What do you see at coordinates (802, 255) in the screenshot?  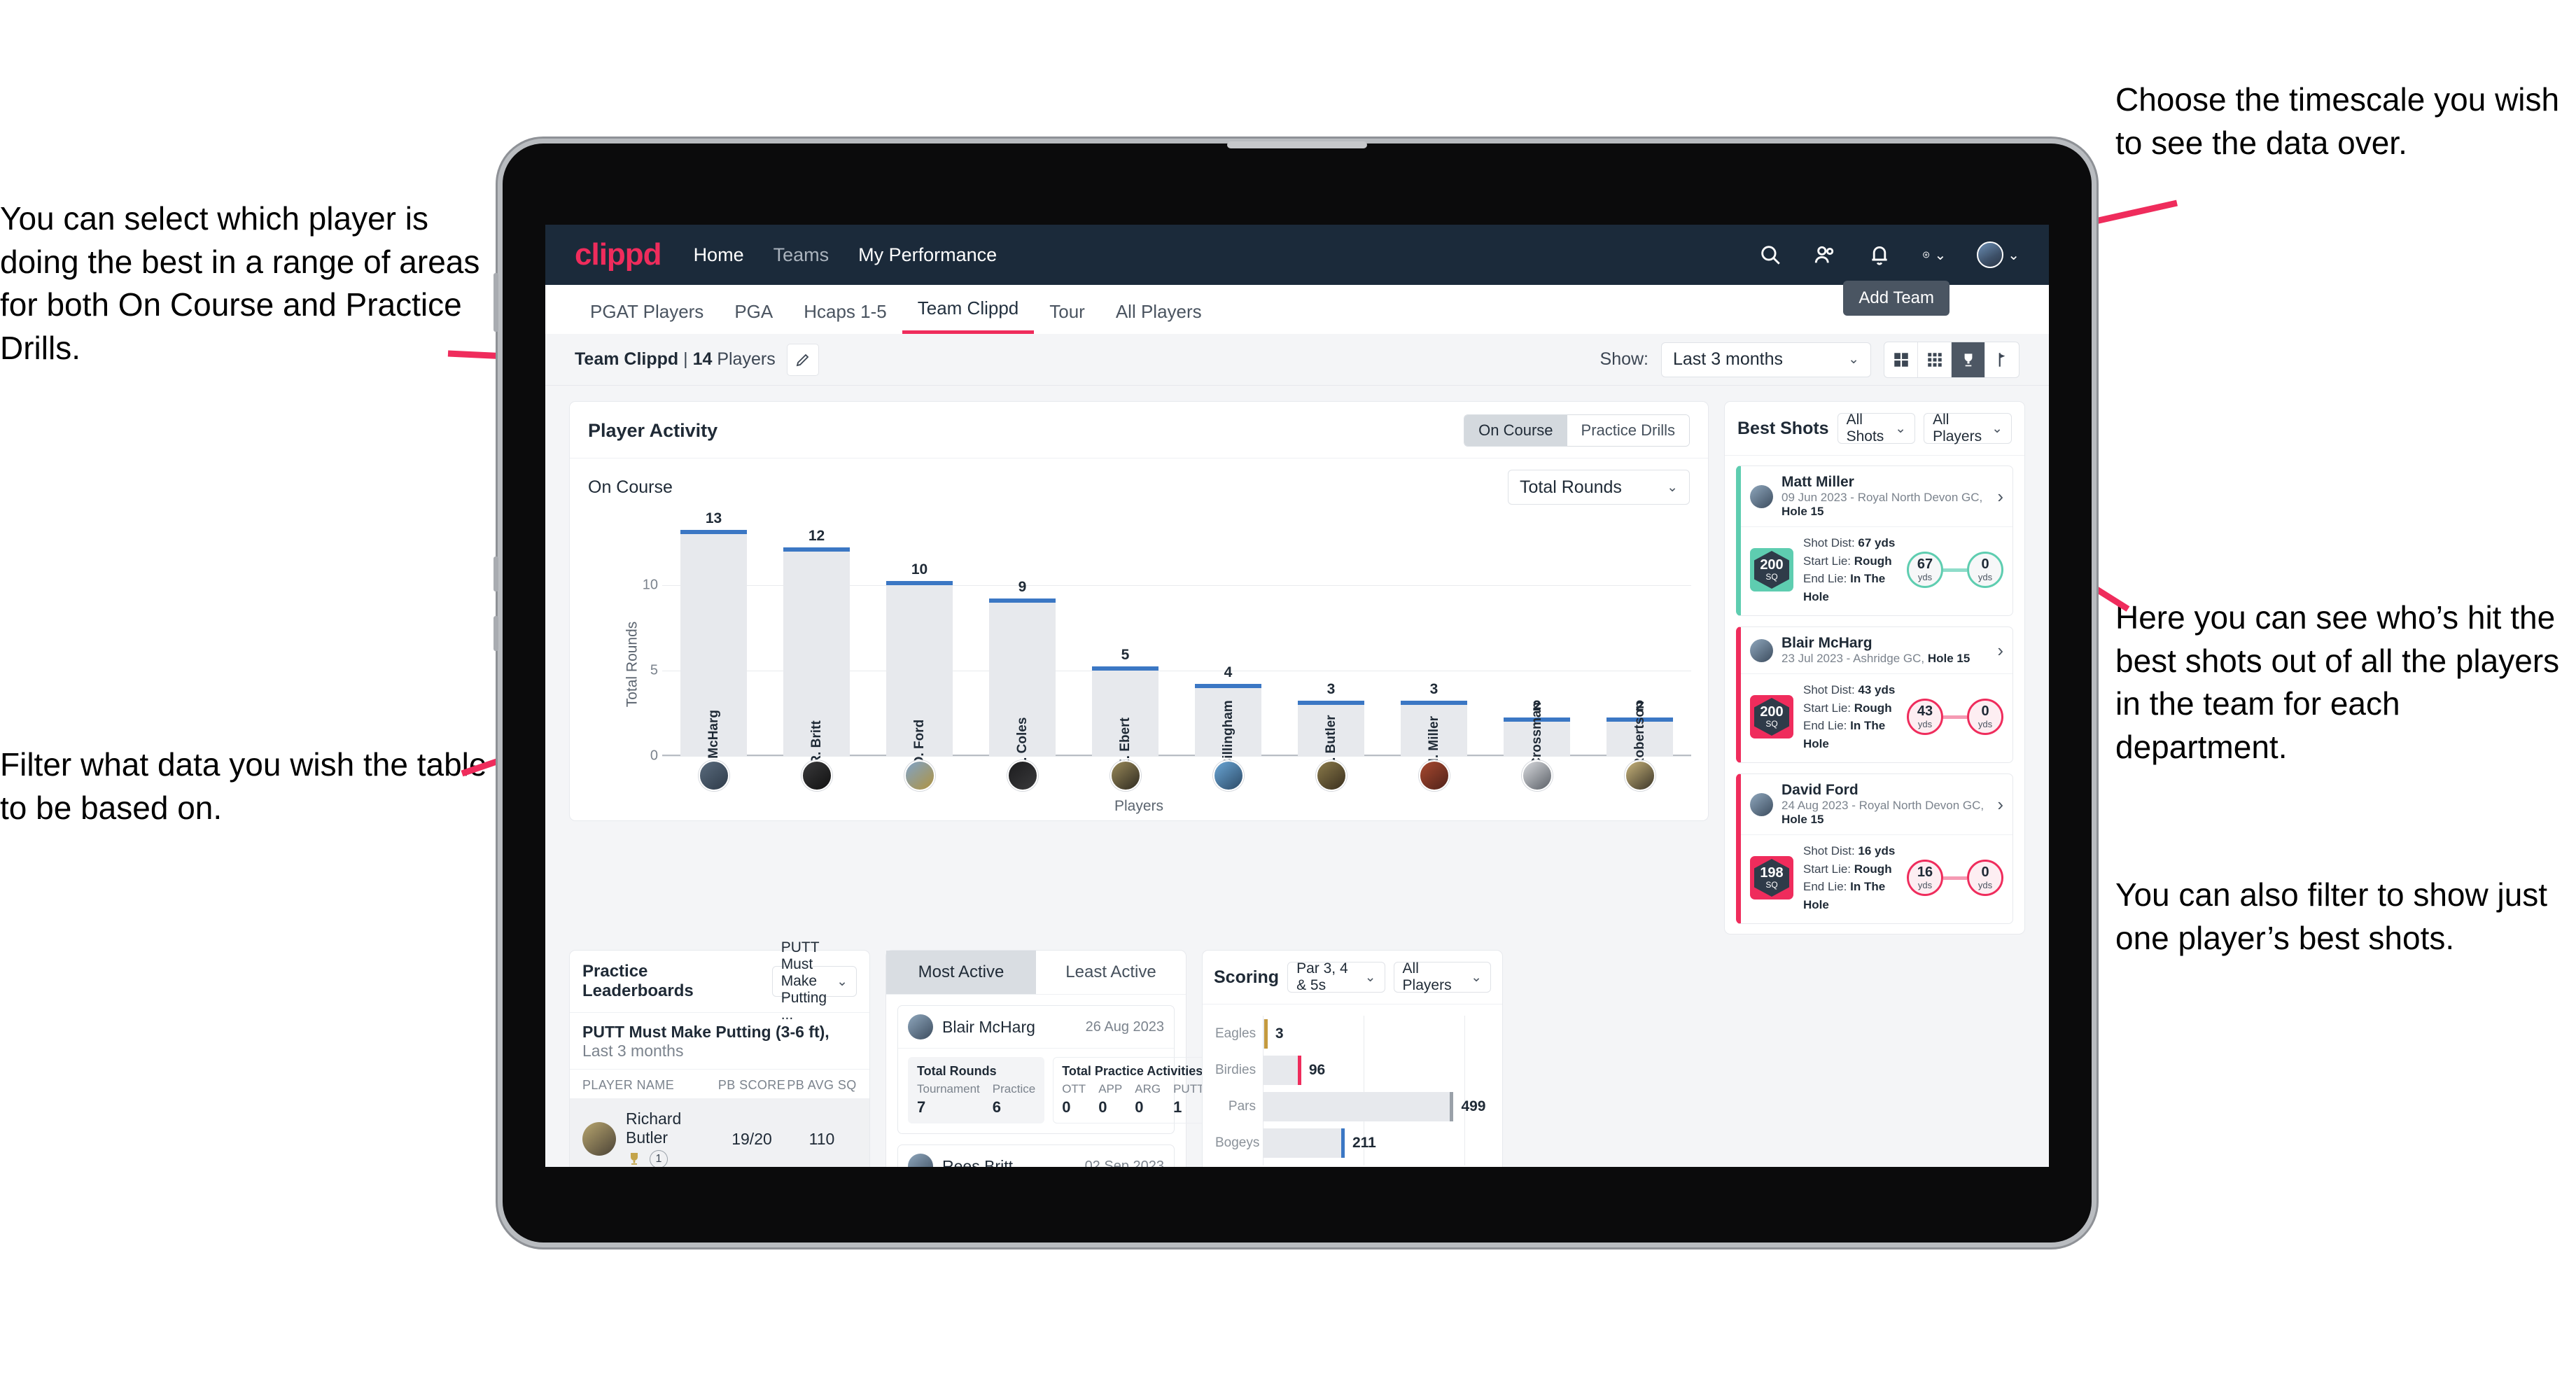 I see `nav-teams: Teams` at bounding box center [802, 255].